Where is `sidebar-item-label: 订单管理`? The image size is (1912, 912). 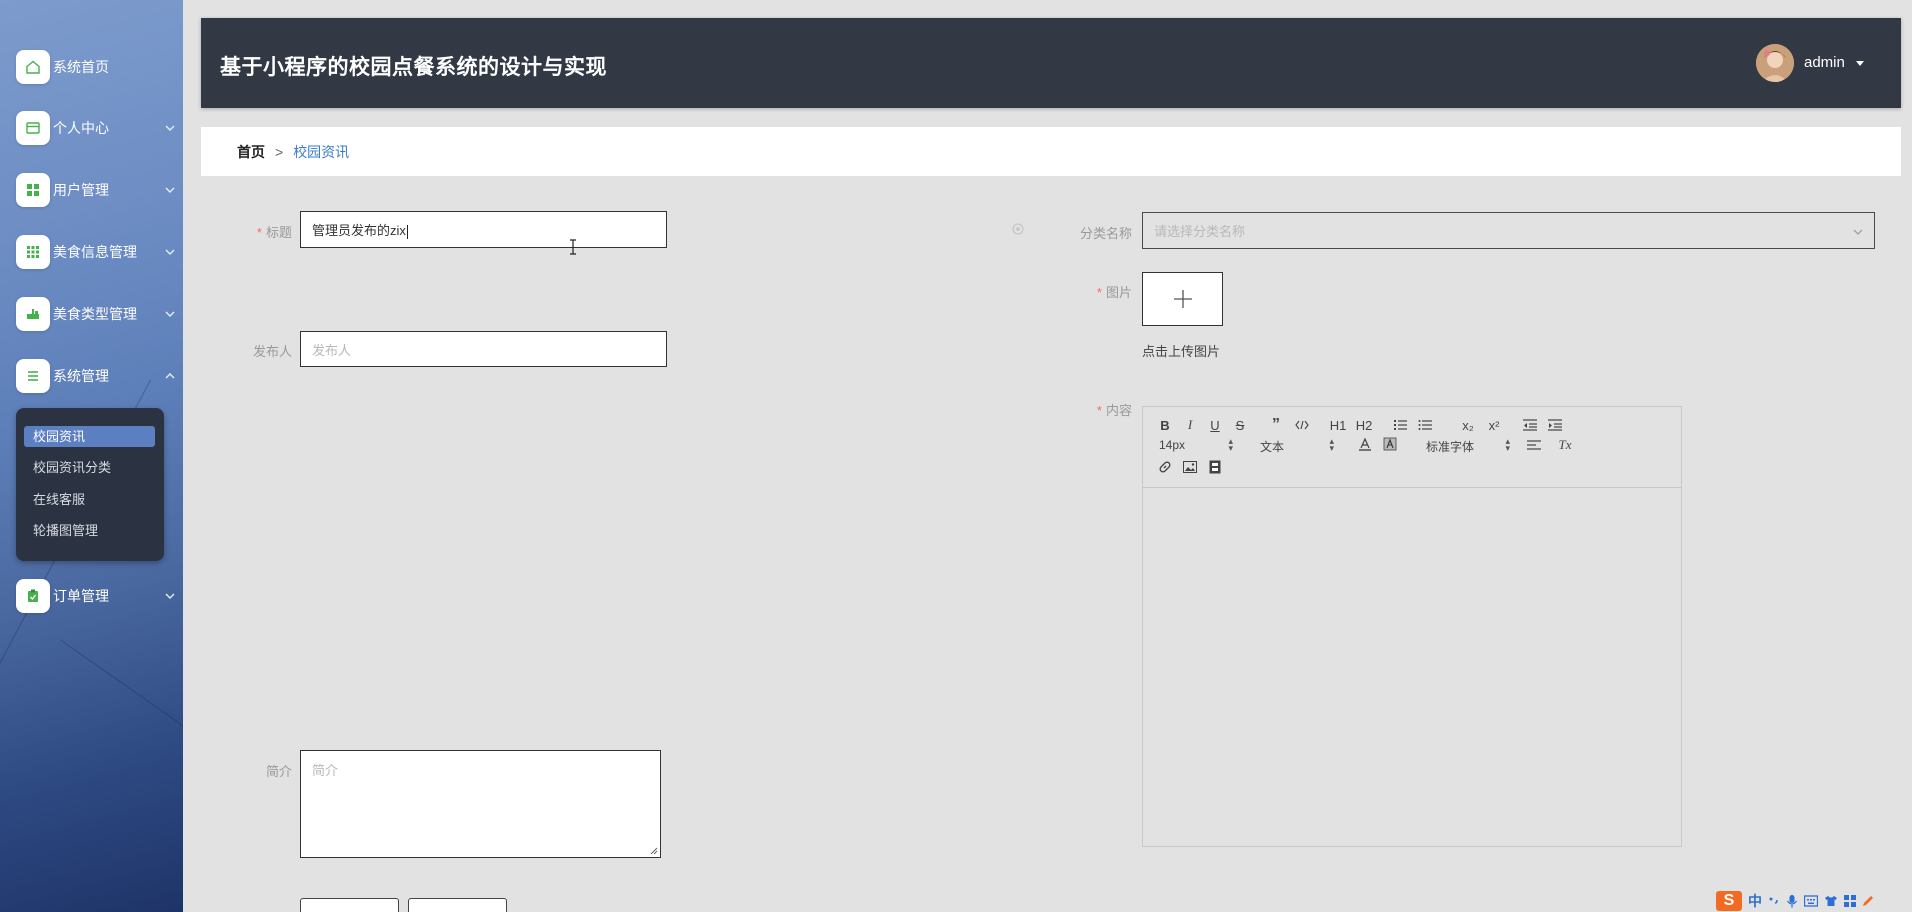 sidebar-item-label: 订单管理 is located at coordinates (81, 596).